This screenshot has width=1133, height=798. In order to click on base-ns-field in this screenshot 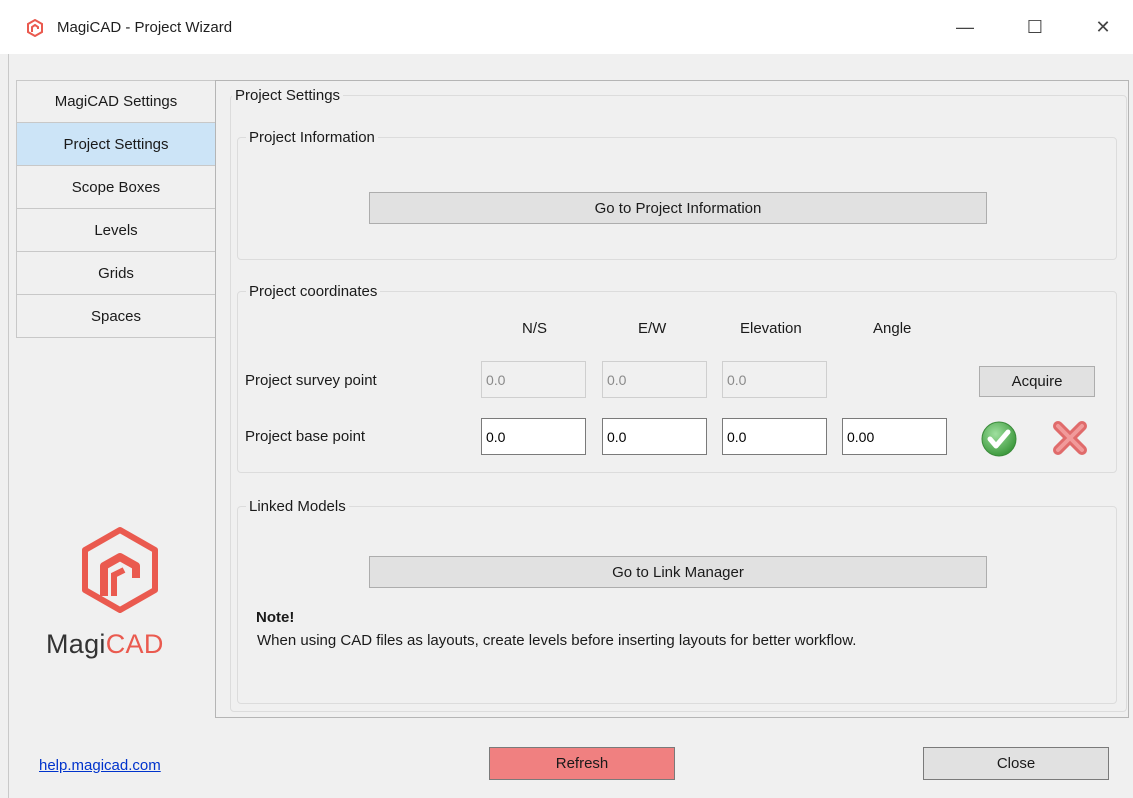, I will do `click(533, 436)`.